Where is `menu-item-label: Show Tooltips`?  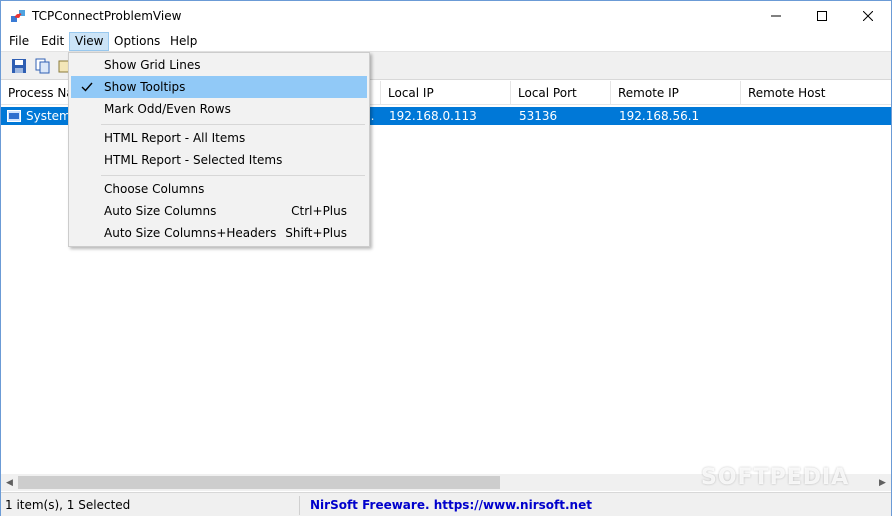 menu-item-label: Show Tooltips is located at coordinates (145, 87).